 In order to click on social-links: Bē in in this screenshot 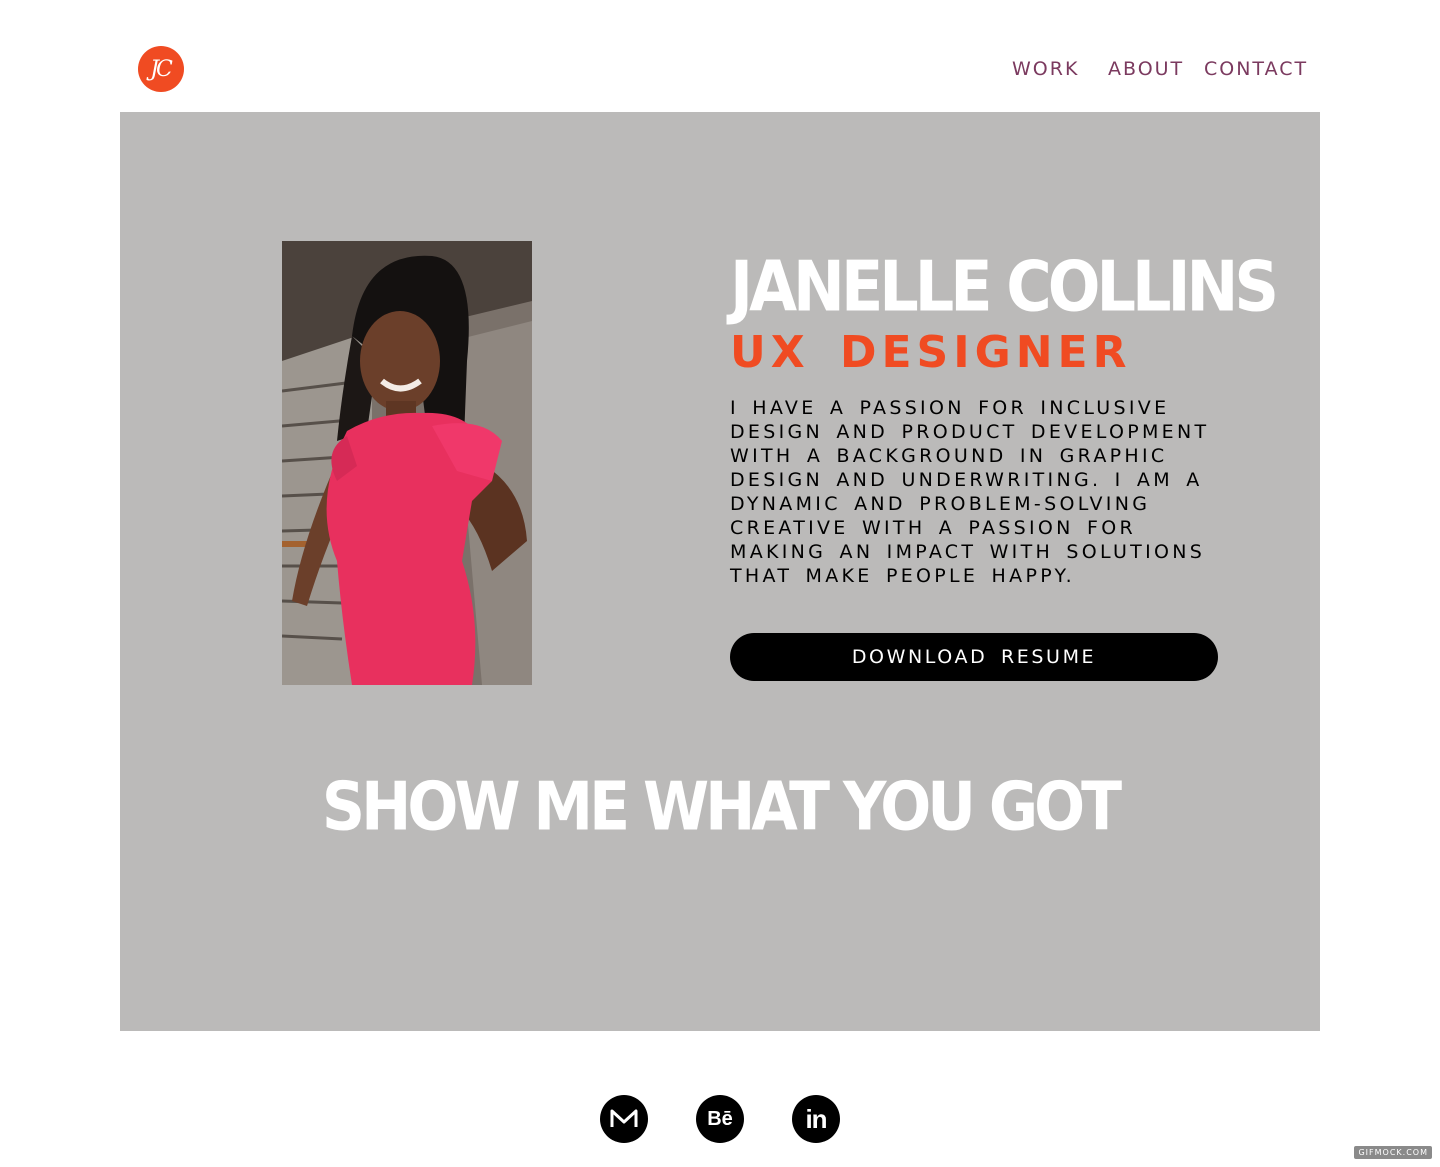, I will do `click(720, 1119)`.